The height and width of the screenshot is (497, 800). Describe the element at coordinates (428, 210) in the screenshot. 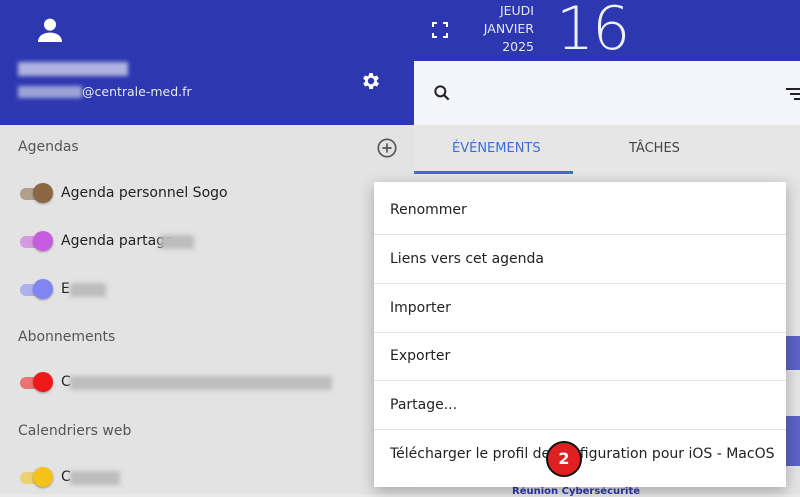

I see `menu-item-label: Renommer` at that location.